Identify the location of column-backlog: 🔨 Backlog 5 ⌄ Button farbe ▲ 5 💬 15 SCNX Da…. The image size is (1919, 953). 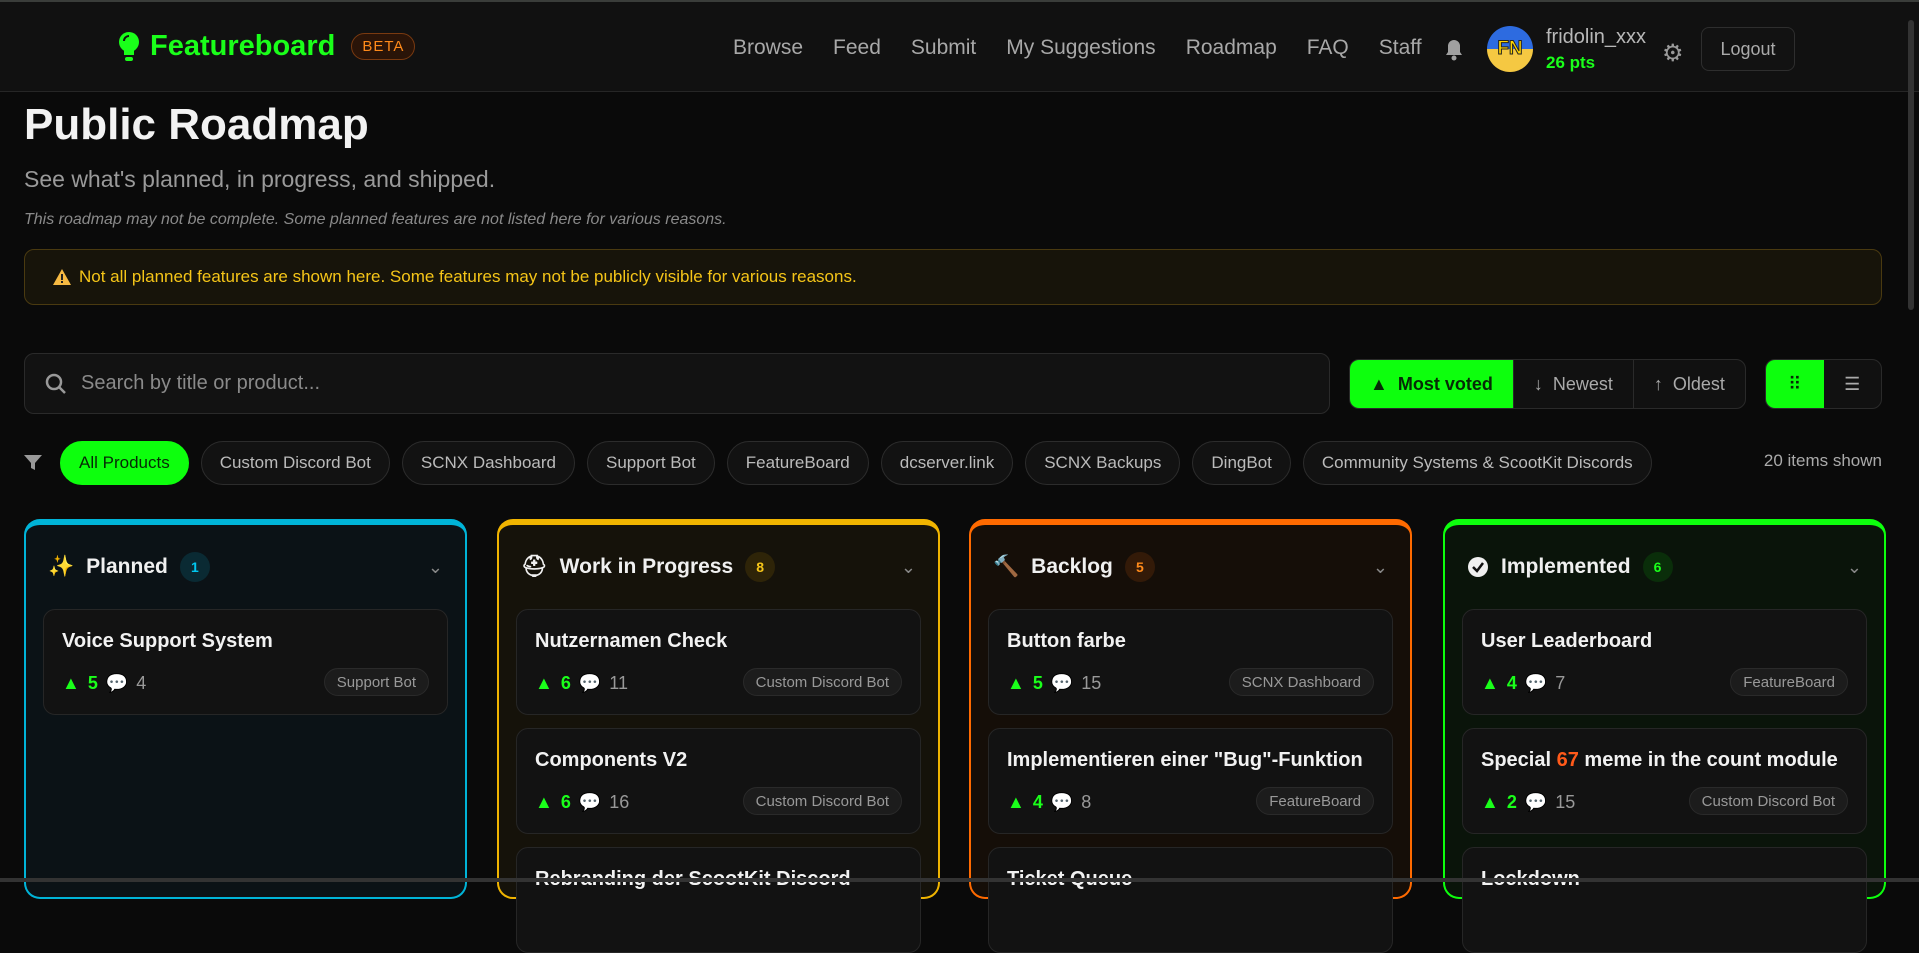
(1190, 736).